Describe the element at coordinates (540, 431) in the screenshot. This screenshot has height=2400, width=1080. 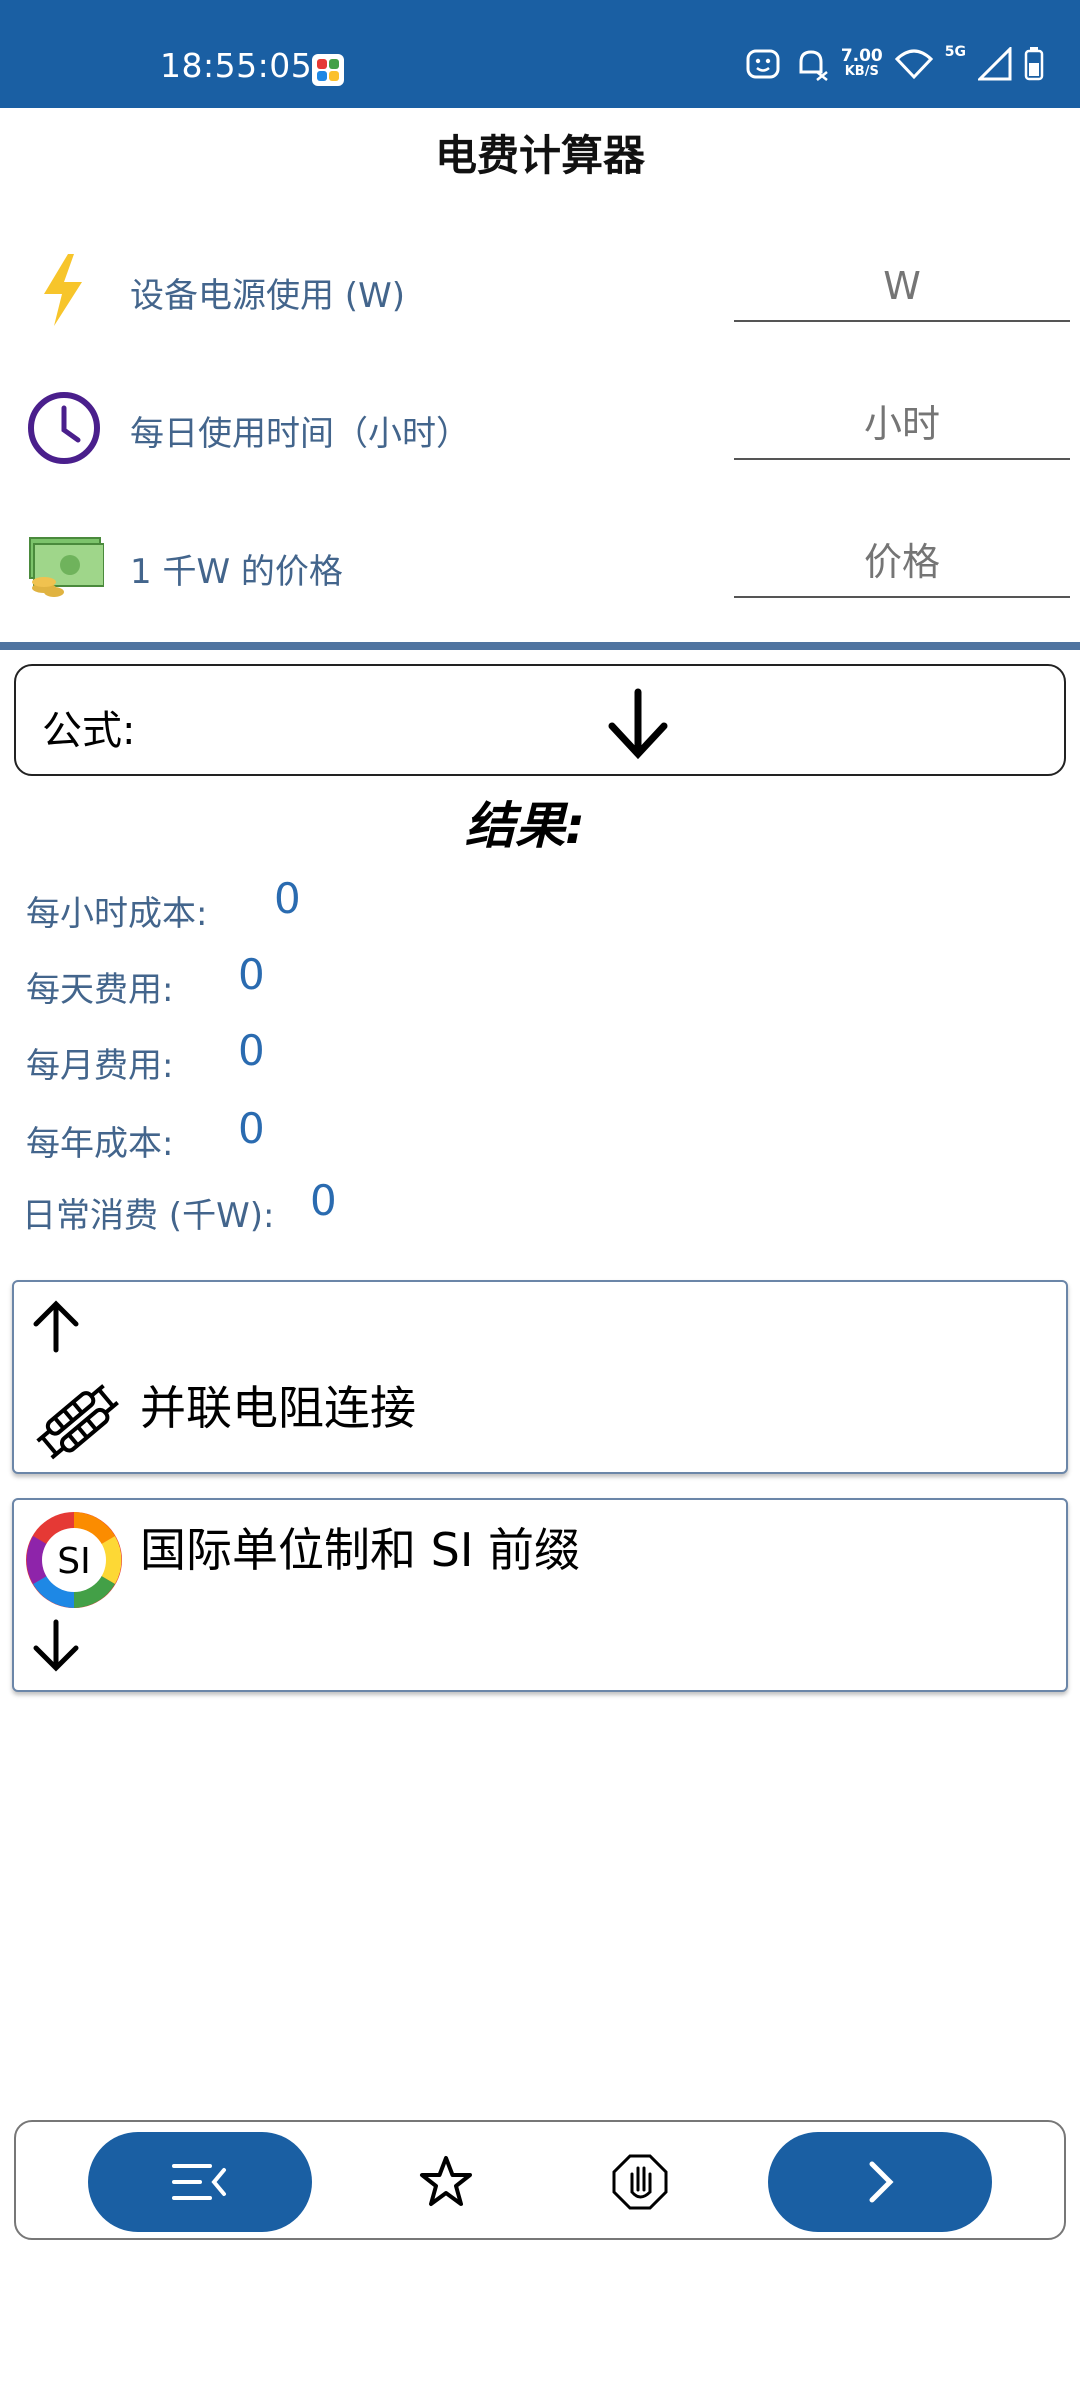
I see `hours-input-row: 每日使用时间（小时）` at that location.